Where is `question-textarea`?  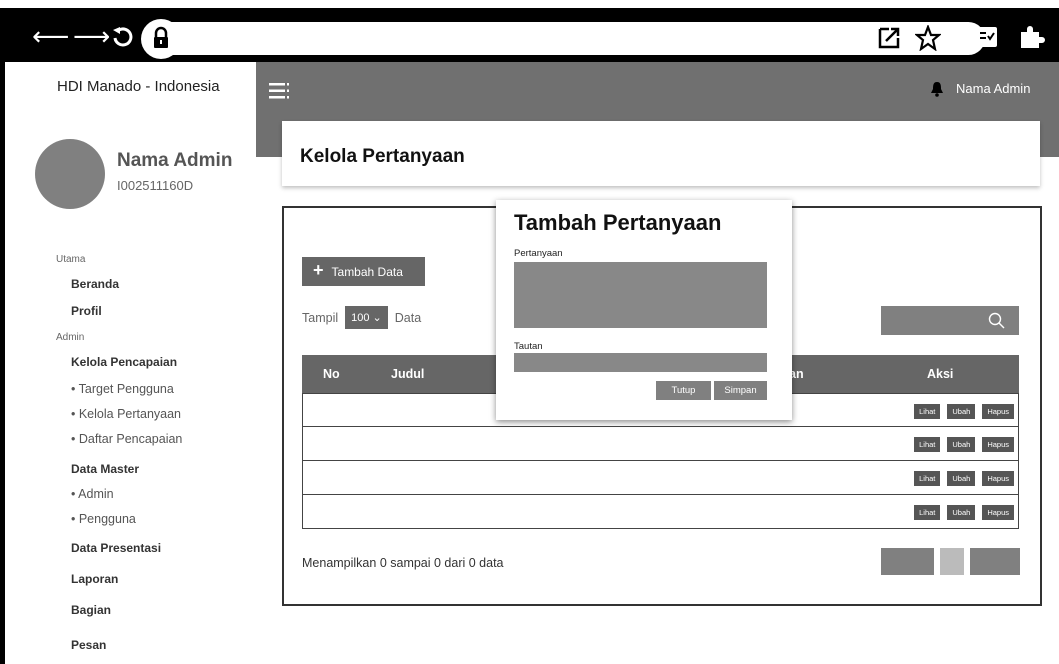
question-textarea is located at coordinates (640, 295).